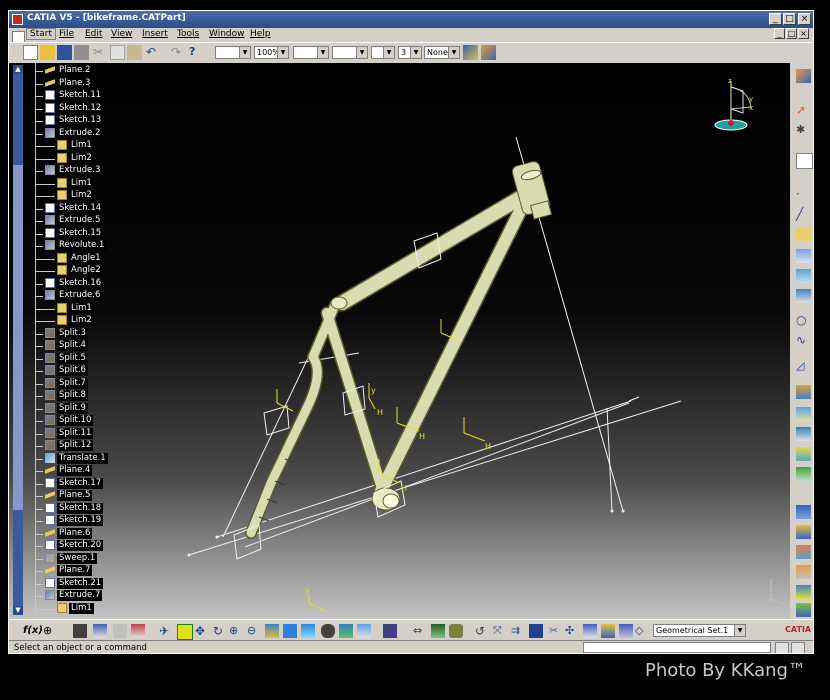  What do you see at coordinates (798, 647) in the screenshot?
I see `input-history-icon` at bounding box center [798, 647].